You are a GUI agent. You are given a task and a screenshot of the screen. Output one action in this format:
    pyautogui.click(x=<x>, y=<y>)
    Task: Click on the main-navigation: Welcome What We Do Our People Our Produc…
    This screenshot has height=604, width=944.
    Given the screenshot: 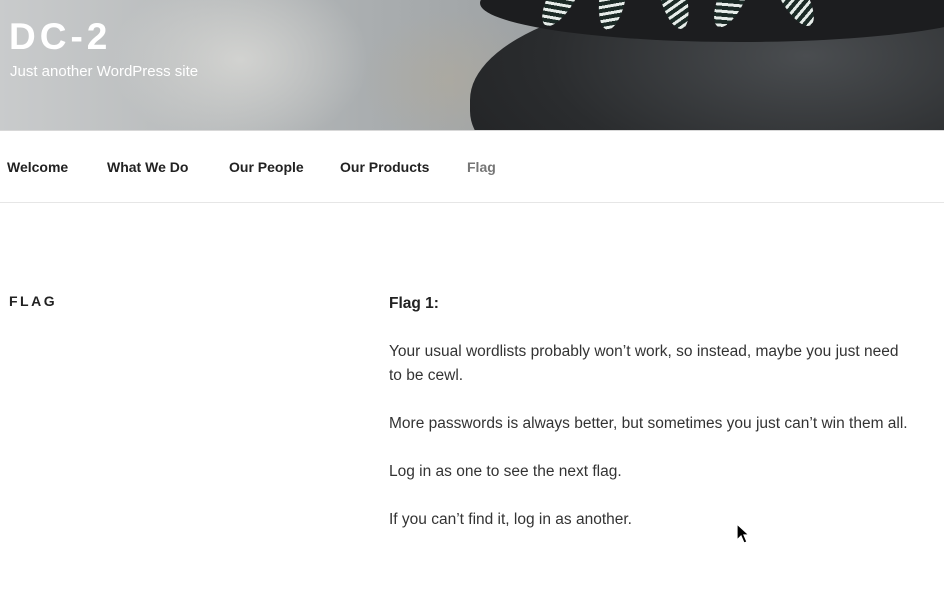 What is the action you would take?
    pyautogui.click(x=472, y=167)
    